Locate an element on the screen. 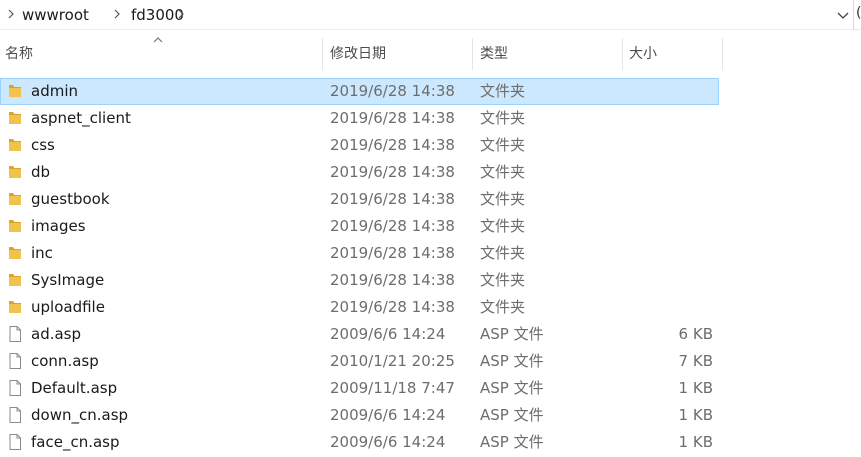  column-header-name-label: 名称 is located at coordinates (19, 54).